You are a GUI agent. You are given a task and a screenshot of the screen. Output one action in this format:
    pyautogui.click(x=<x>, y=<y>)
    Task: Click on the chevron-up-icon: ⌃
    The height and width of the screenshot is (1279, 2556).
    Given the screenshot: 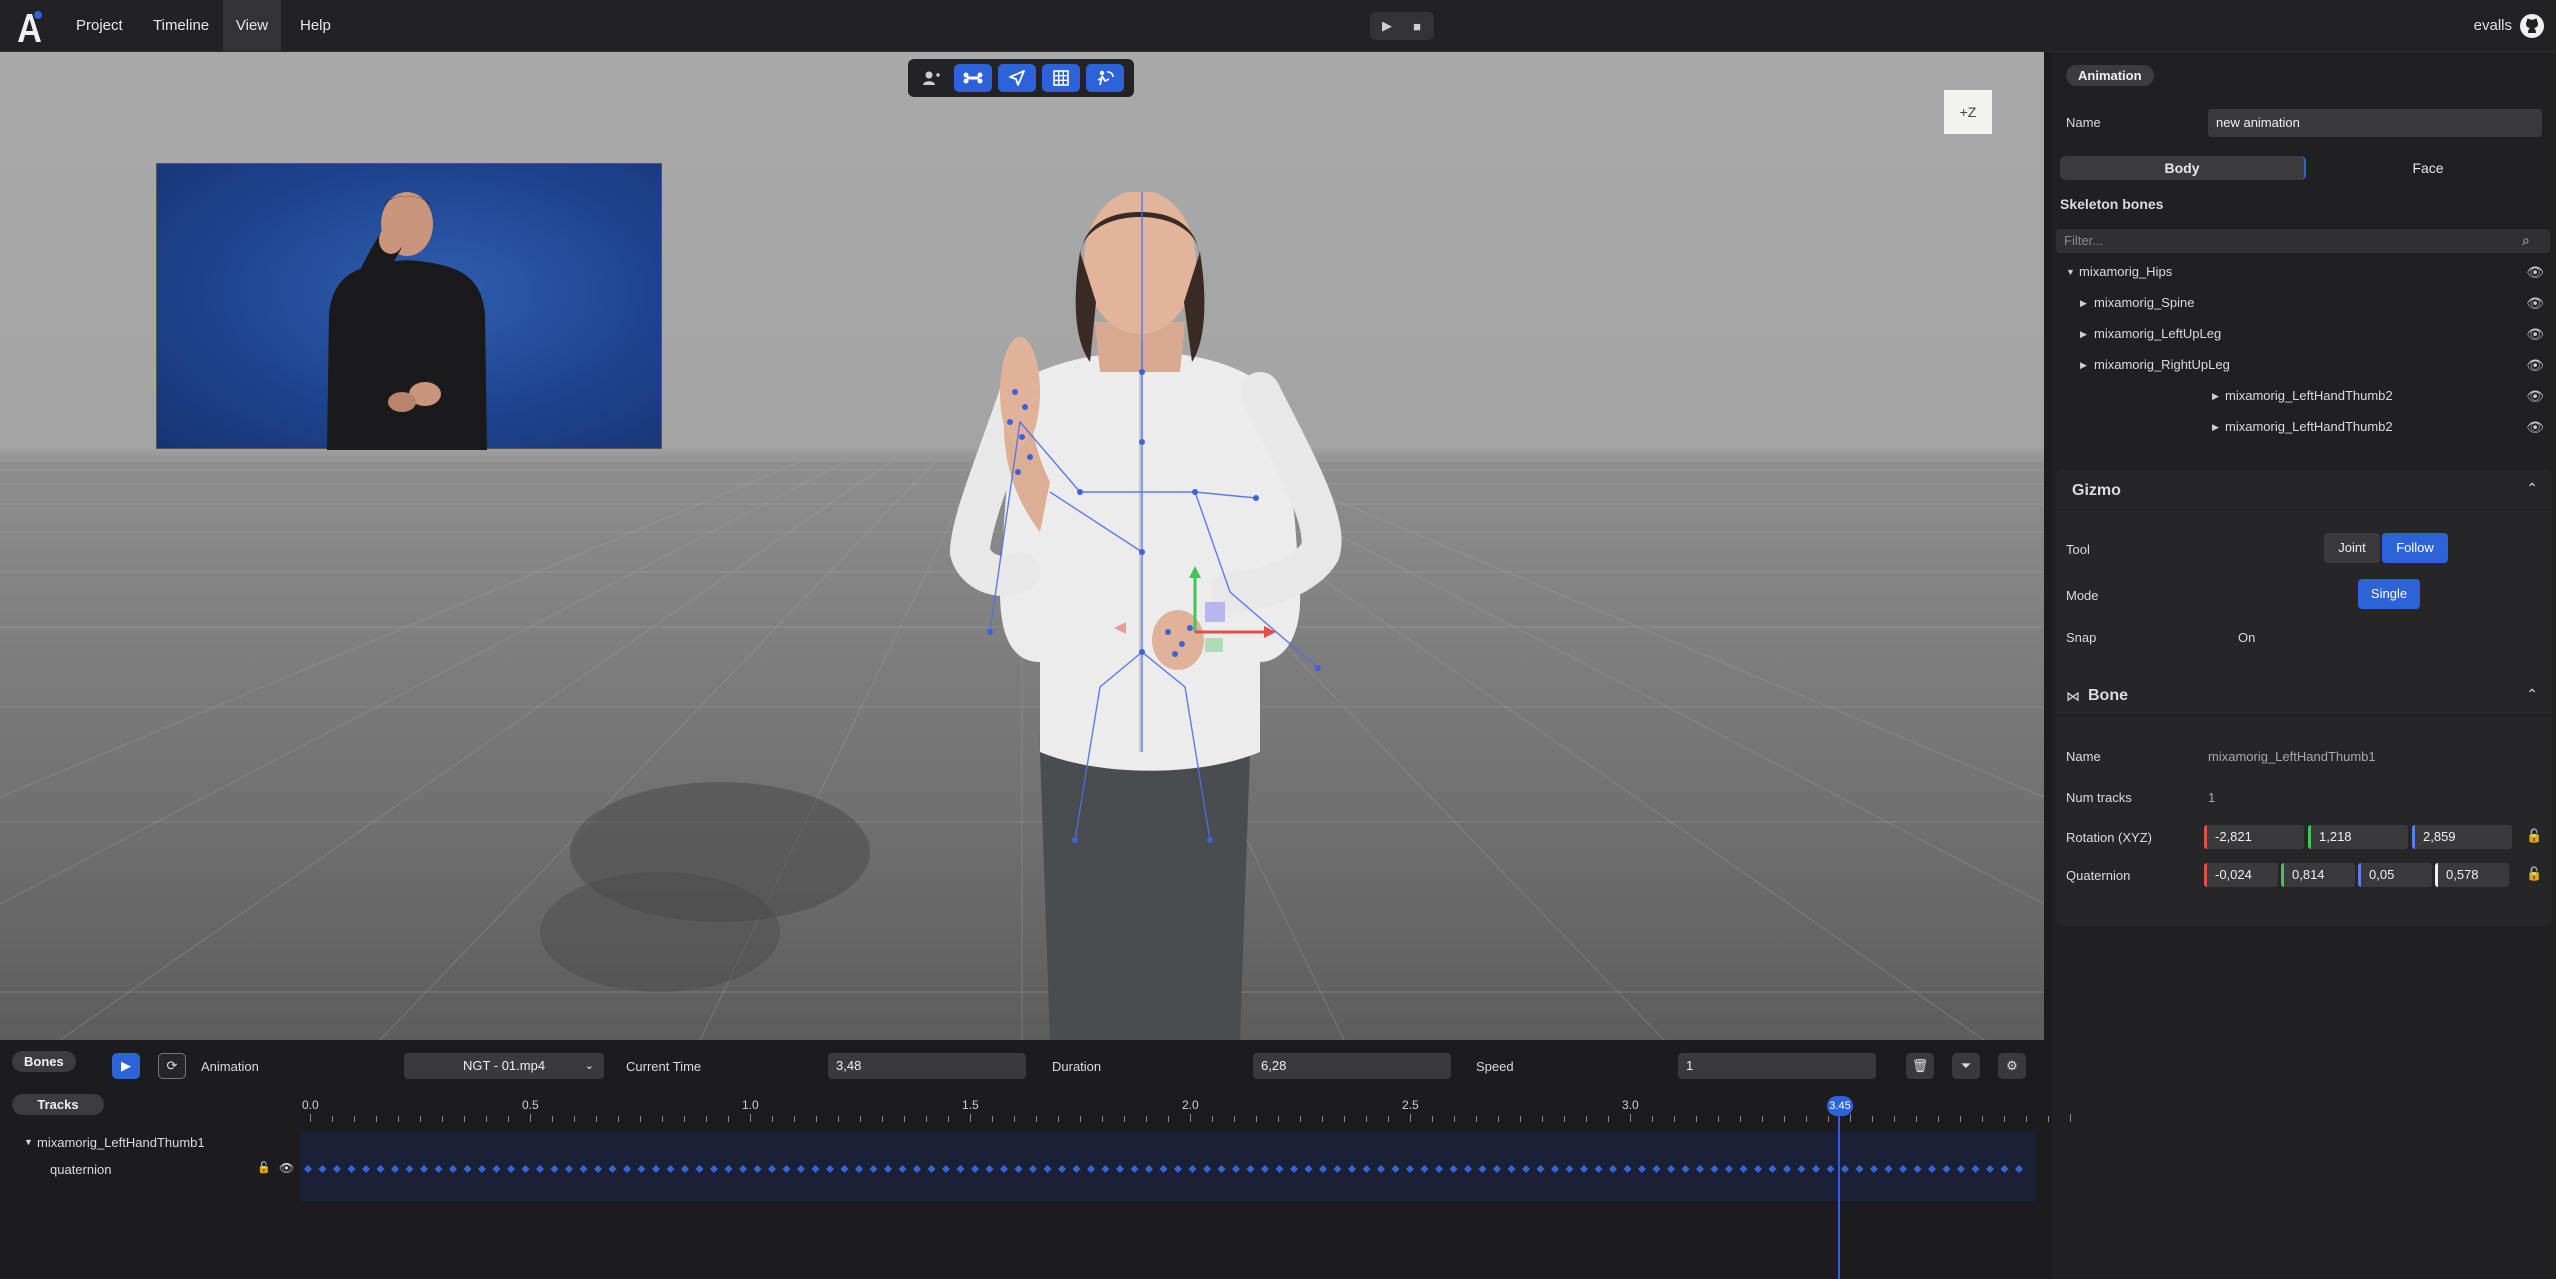 What is the action you would take?
    pyautogui.click(x=2532, y=694)
    